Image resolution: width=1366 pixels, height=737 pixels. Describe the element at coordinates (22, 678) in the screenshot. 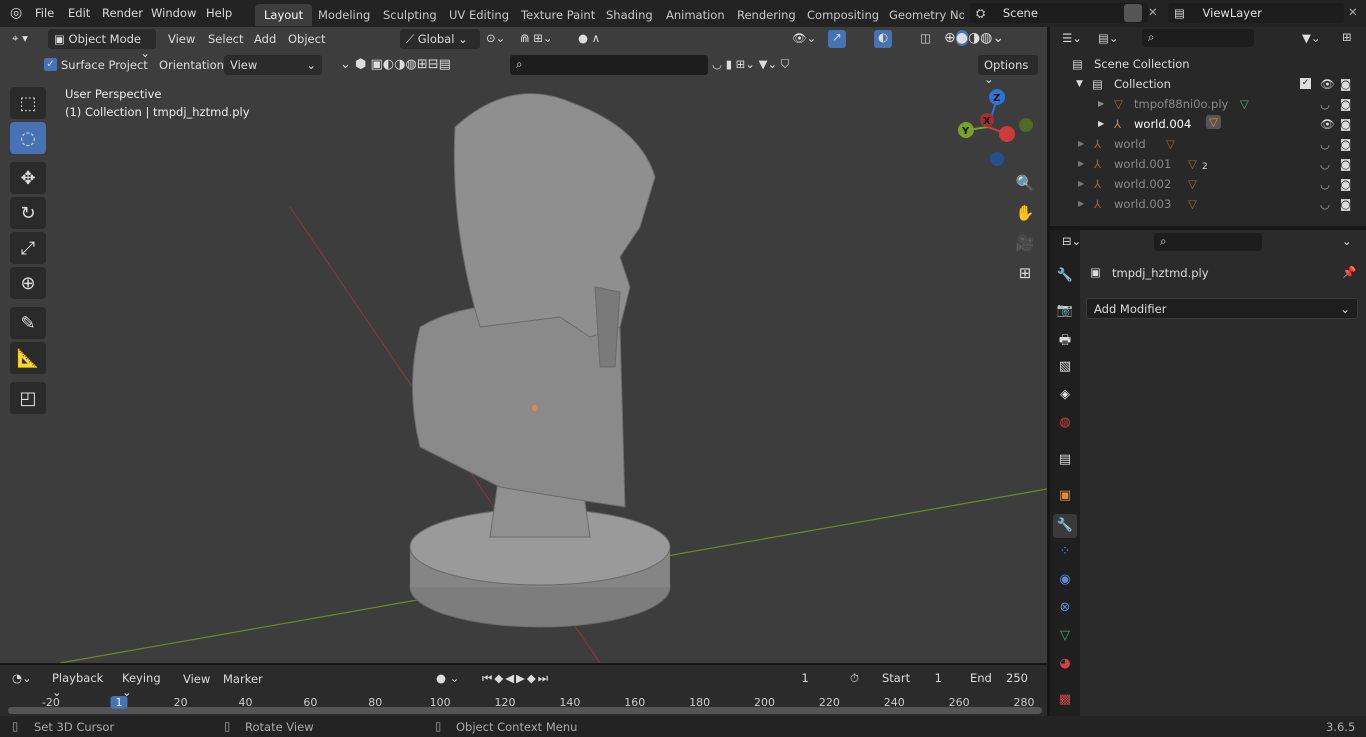

I see `timeline-editor-type-icon: ◔⌄` at that location.